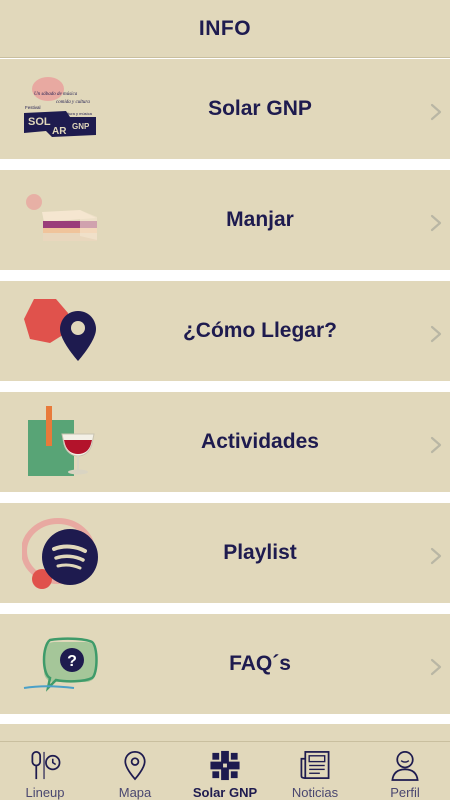 The width and height of the screenshot is (450, 800). I want to click on list-item-actividades: Actividades, so click(225, 442).